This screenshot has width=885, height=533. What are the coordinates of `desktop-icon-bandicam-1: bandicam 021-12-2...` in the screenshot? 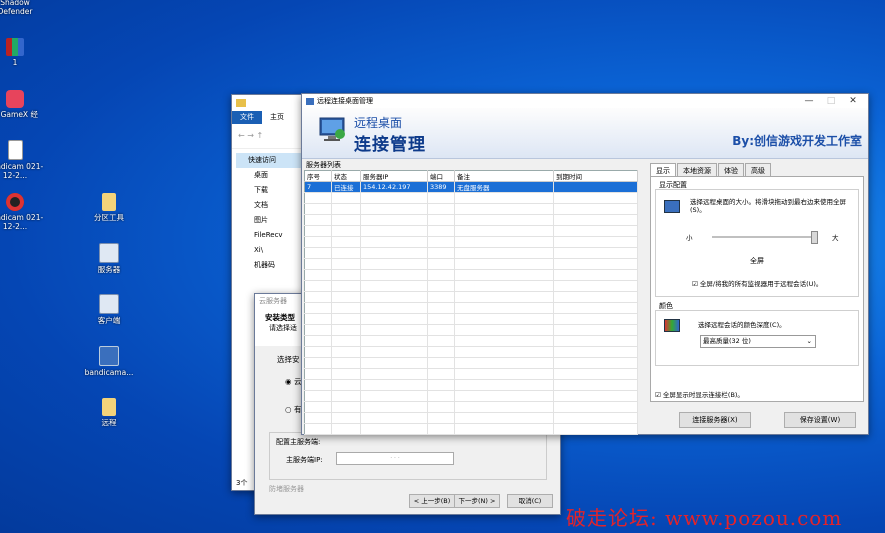 It's located at (22, 160).